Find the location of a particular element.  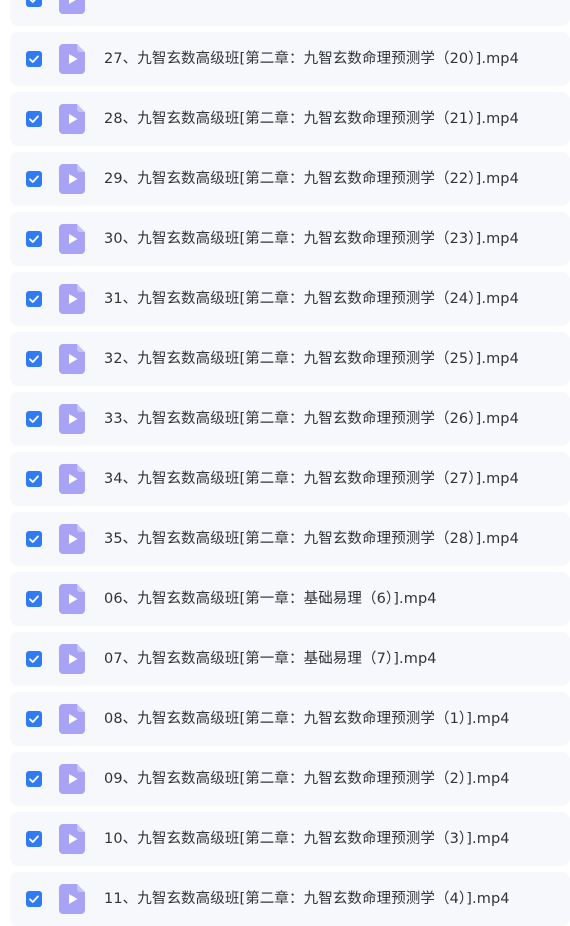

file-row: 32、九智玄数高级班[第二章：九智玄数命理预测学（25）].mp4 is located at coordinates (290, 359).